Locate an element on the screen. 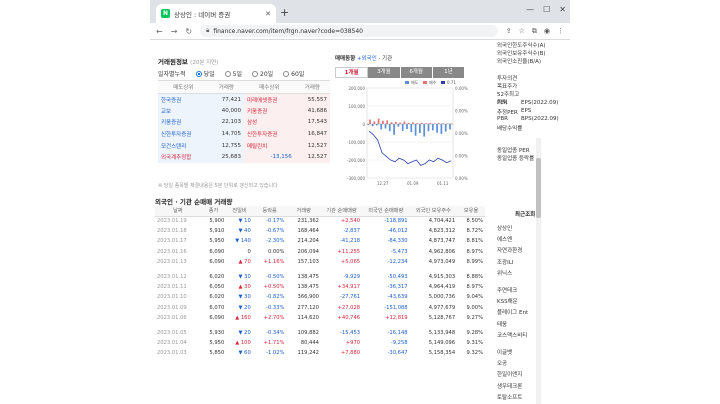  table-cell: 8.50% is located at coordinates (474, 221).